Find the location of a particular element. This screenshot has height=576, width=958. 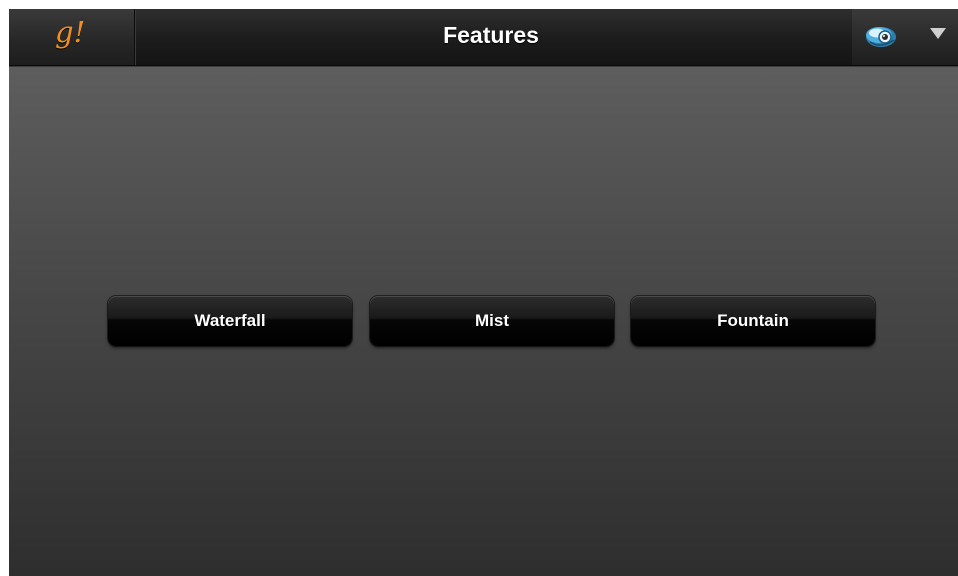

top-bar: g! Features is located at coordinates (483, 37).